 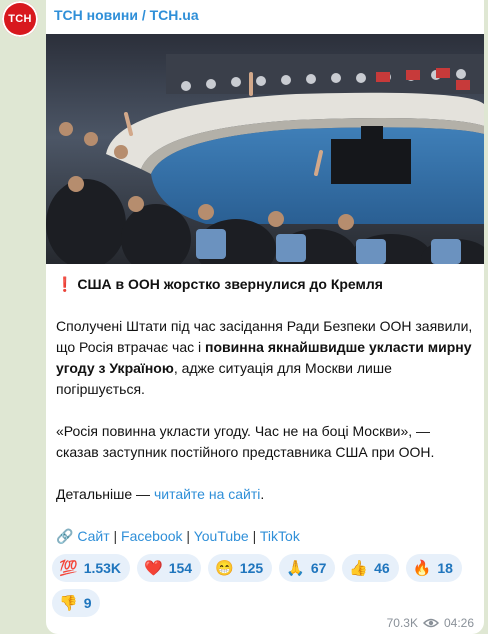 I want to click on headline-text: США в ООН жорстко звернулися до Кремля, so click(x=230, y=284).